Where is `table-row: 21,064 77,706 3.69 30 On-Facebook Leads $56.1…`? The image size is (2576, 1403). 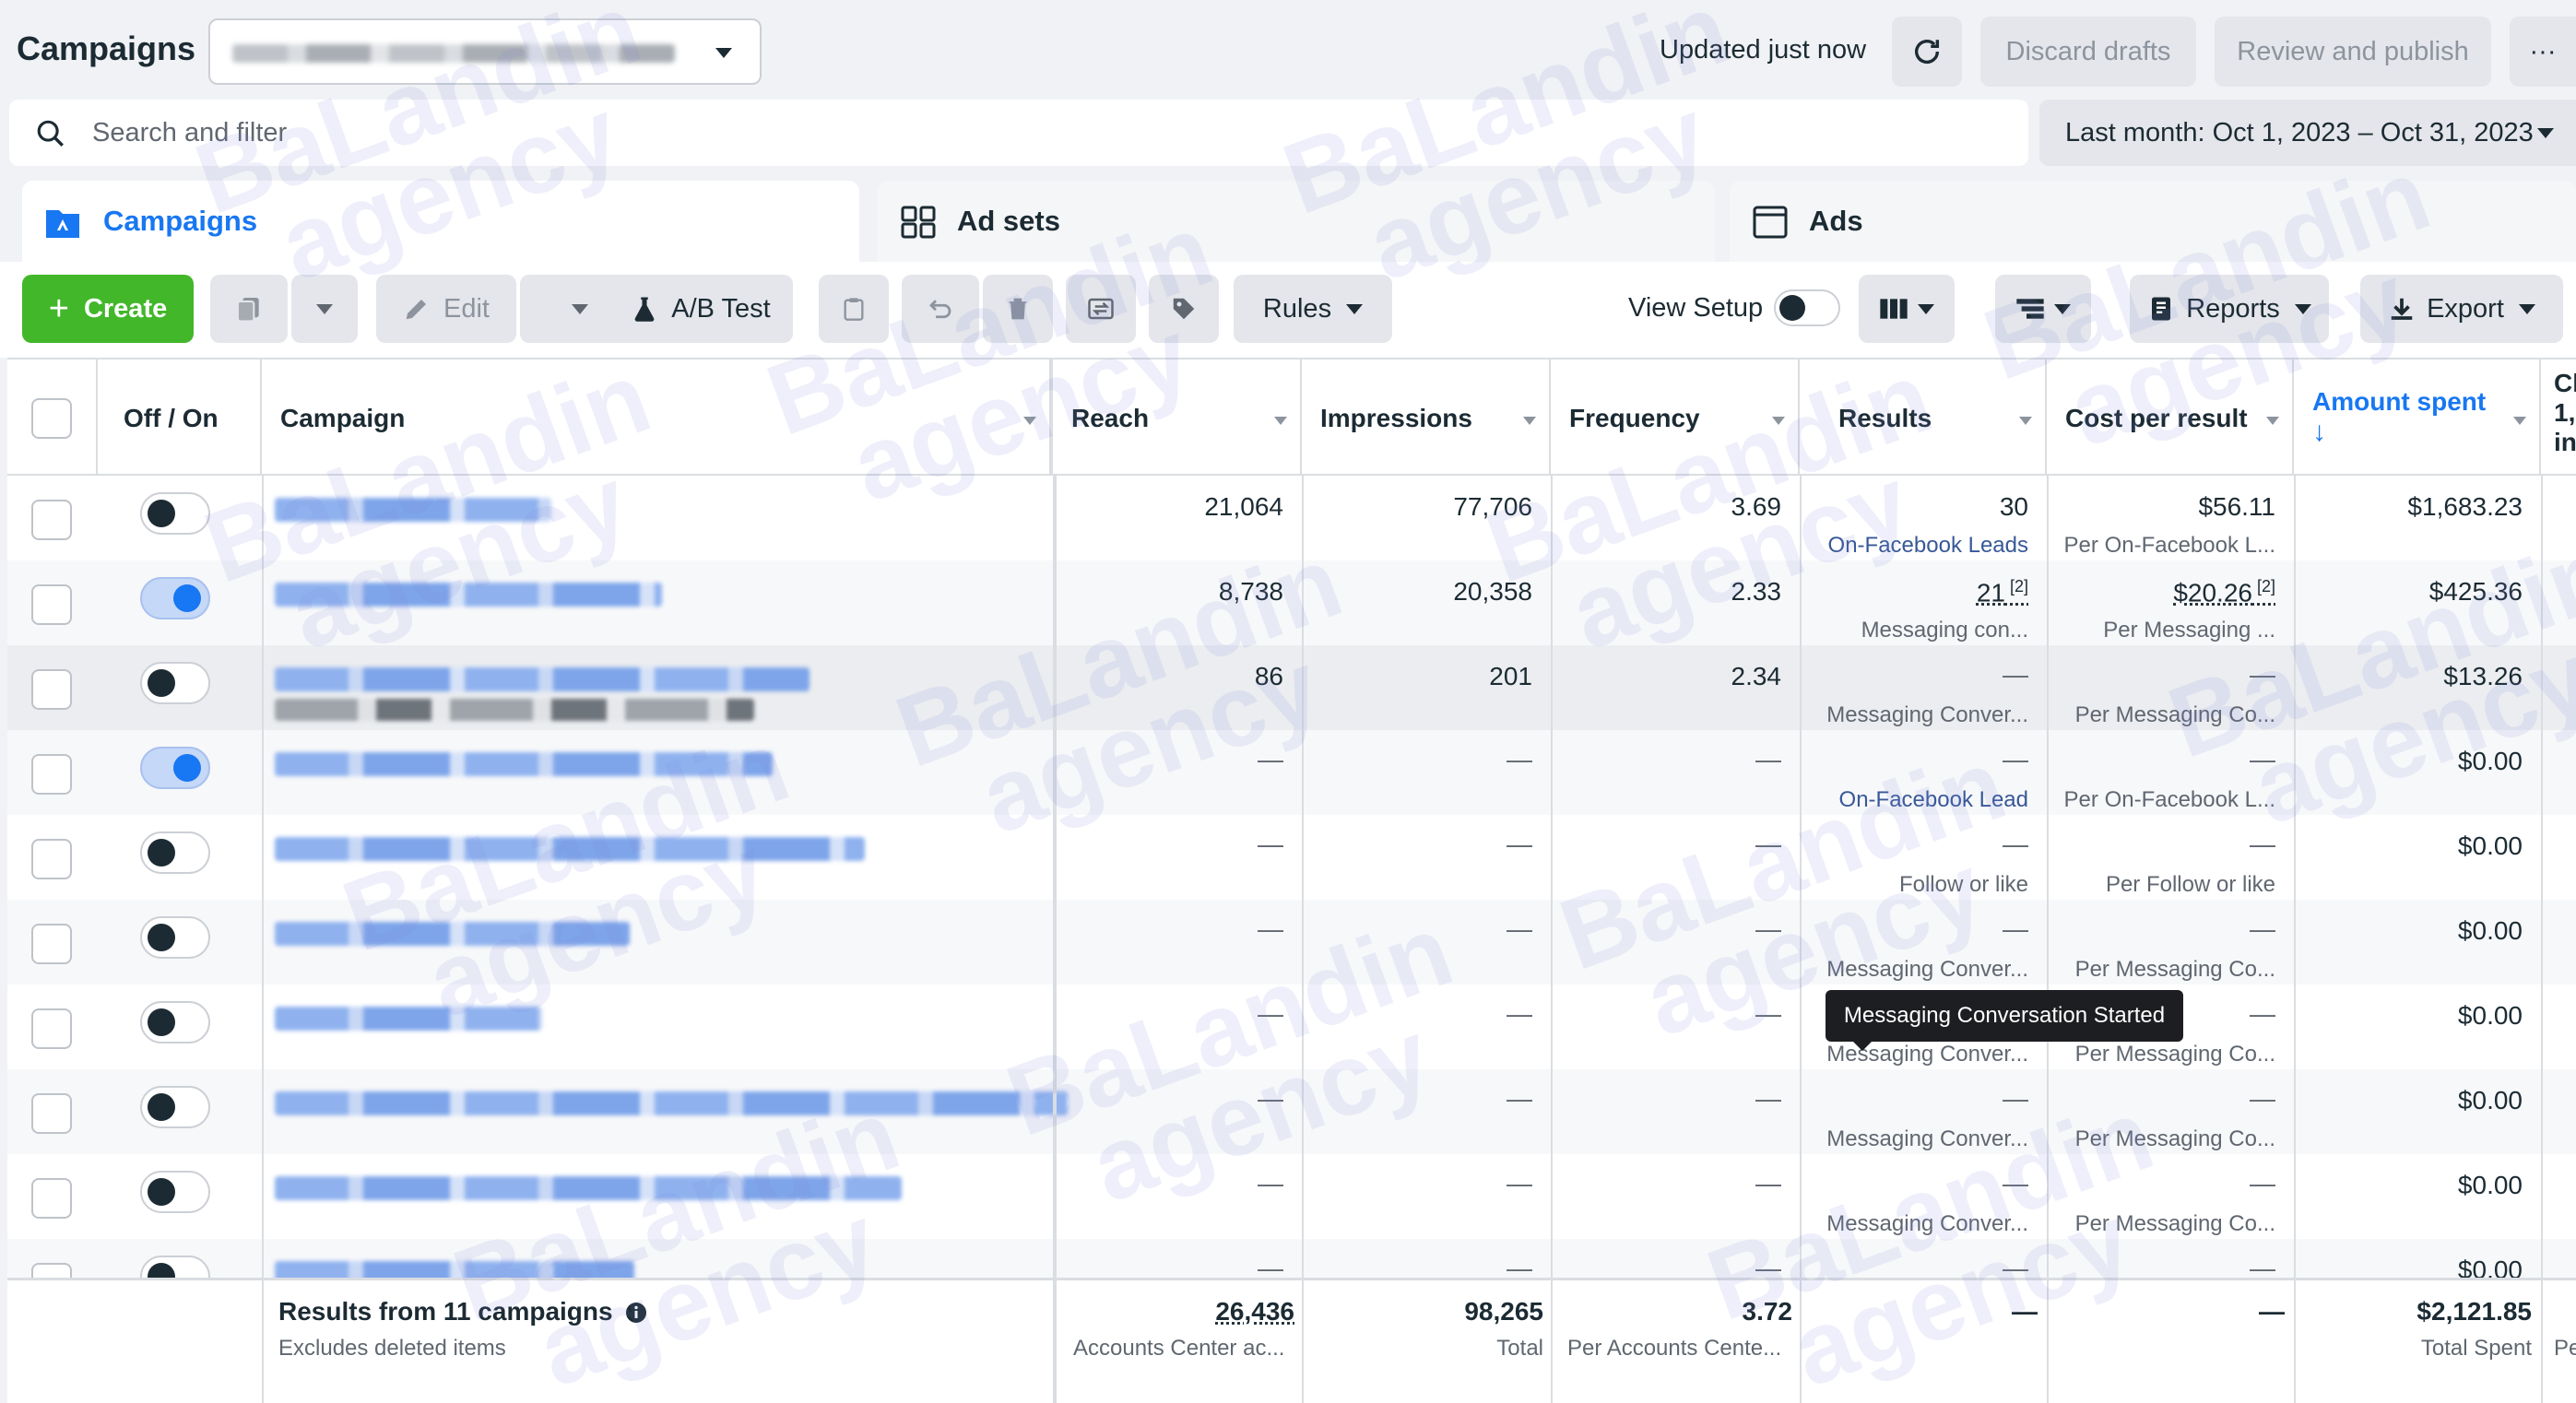 table-row: 21,064 77,706 3.69 30 On-Facebook Leads $56.1… is located at coordinates (1291, 518).